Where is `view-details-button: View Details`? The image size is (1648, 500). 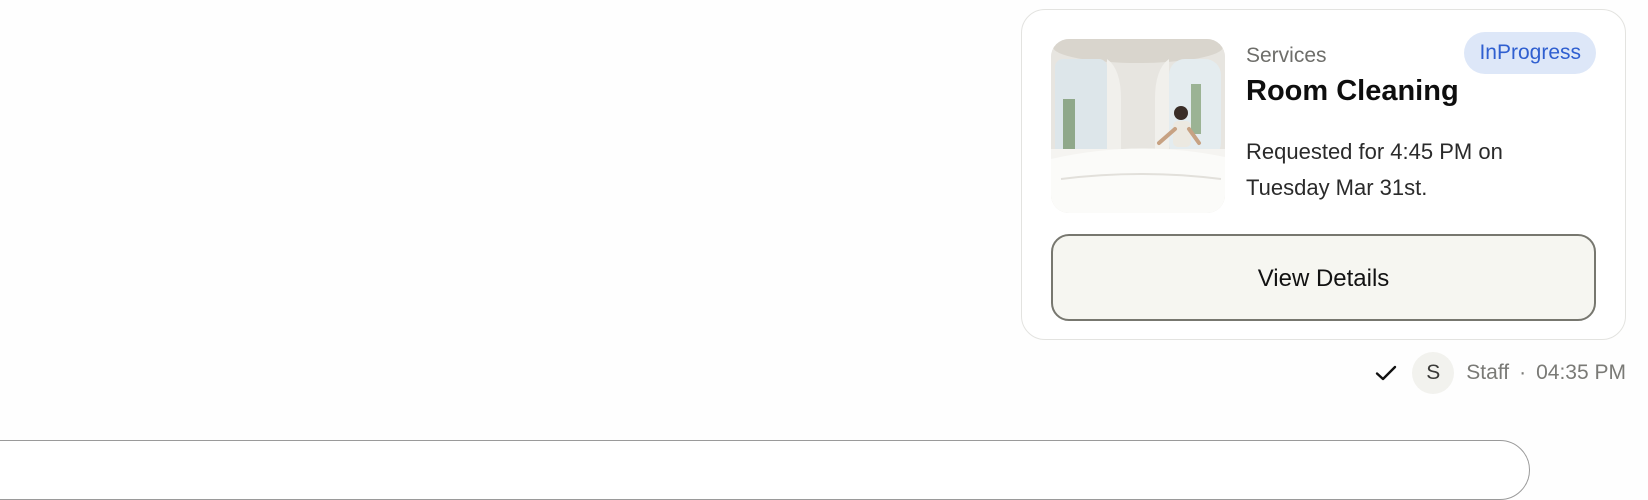
view-details-button: View Details is located at coordinates (1323, 277).